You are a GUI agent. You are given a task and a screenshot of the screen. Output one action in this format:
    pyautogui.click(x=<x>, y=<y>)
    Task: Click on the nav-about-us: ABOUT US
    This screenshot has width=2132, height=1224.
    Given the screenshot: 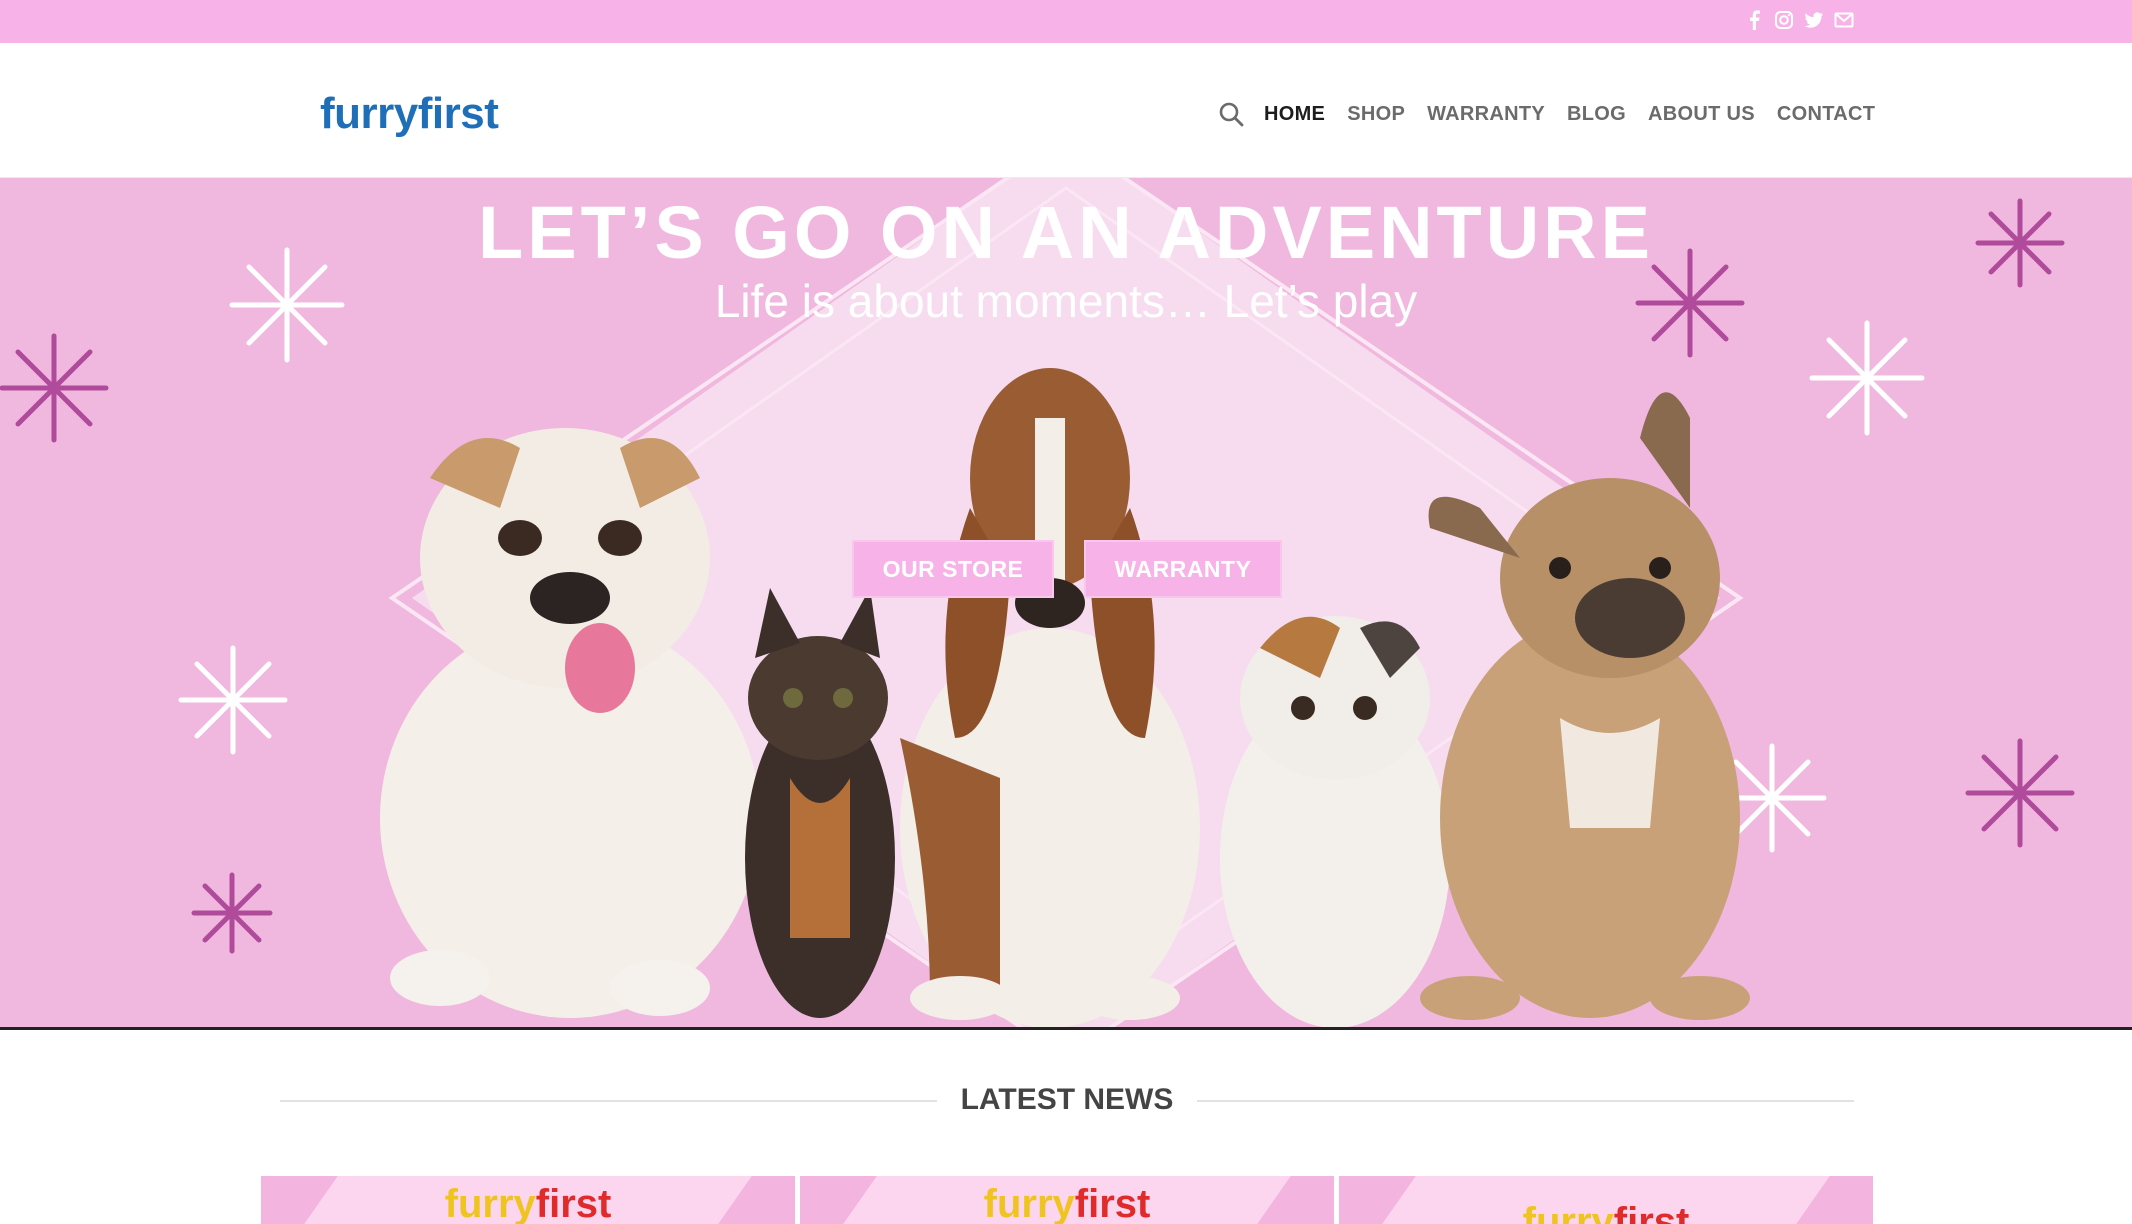 What is the action you would take?
    pyautogui.click(x=1701, y=114)
    